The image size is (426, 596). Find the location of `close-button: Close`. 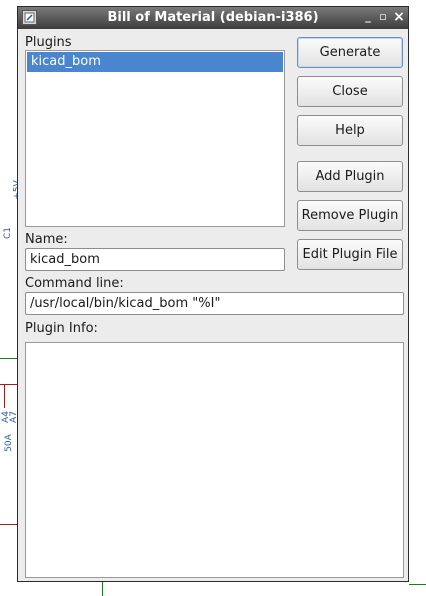

close-button: Close is located at coordinates (350, 91).